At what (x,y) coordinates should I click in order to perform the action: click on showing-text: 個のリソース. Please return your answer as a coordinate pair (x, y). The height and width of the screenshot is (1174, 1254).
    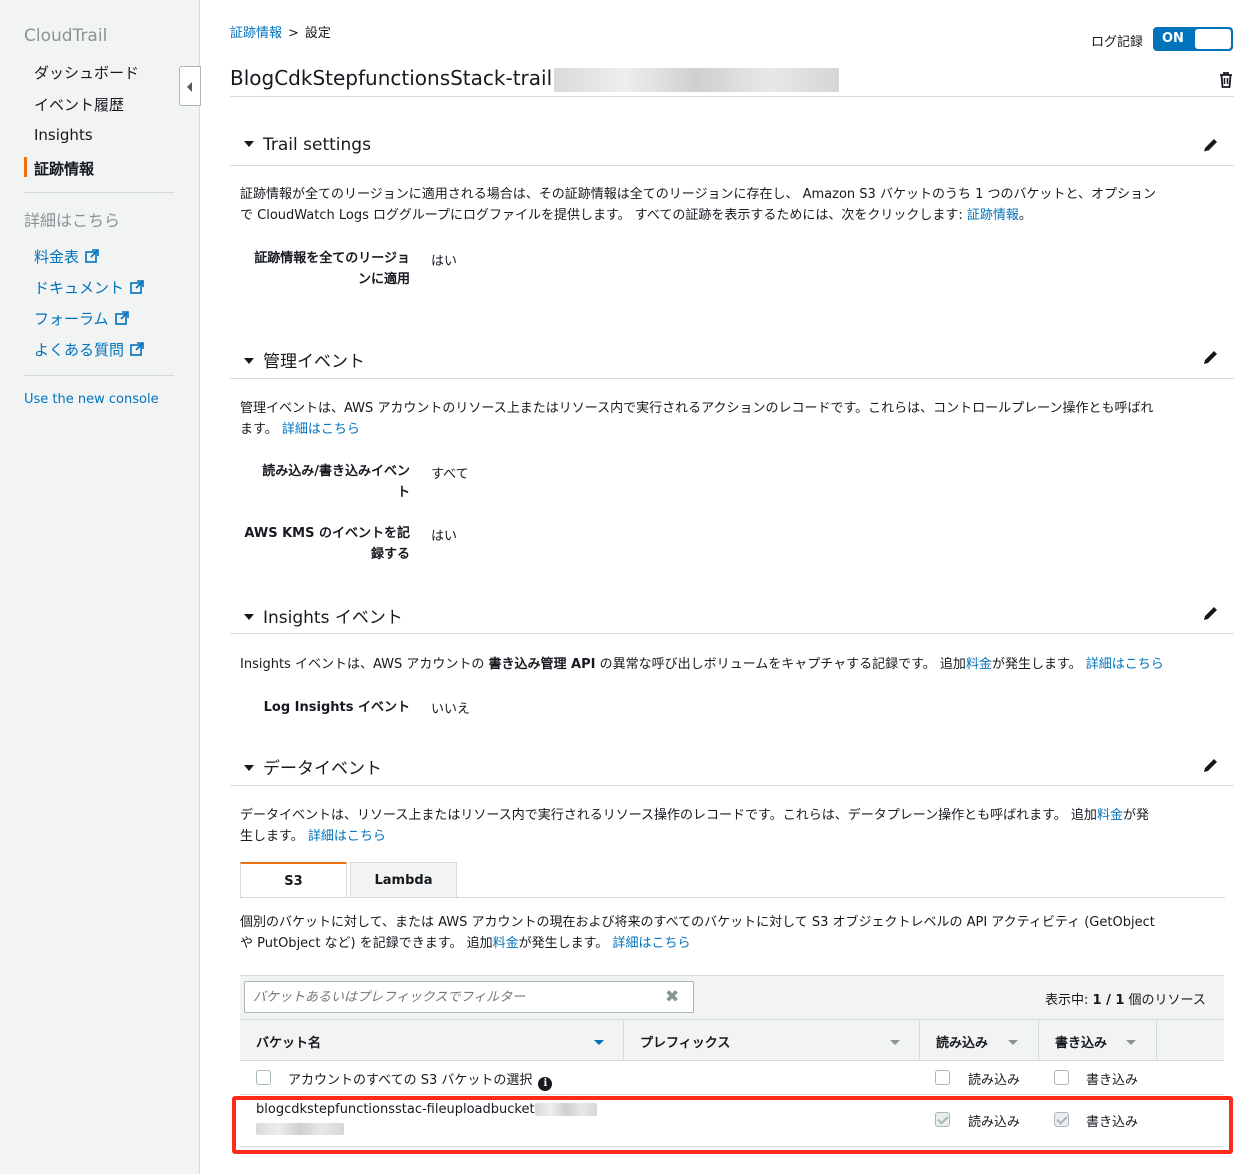
    Looking at the image, I should click on (1165, 1000).